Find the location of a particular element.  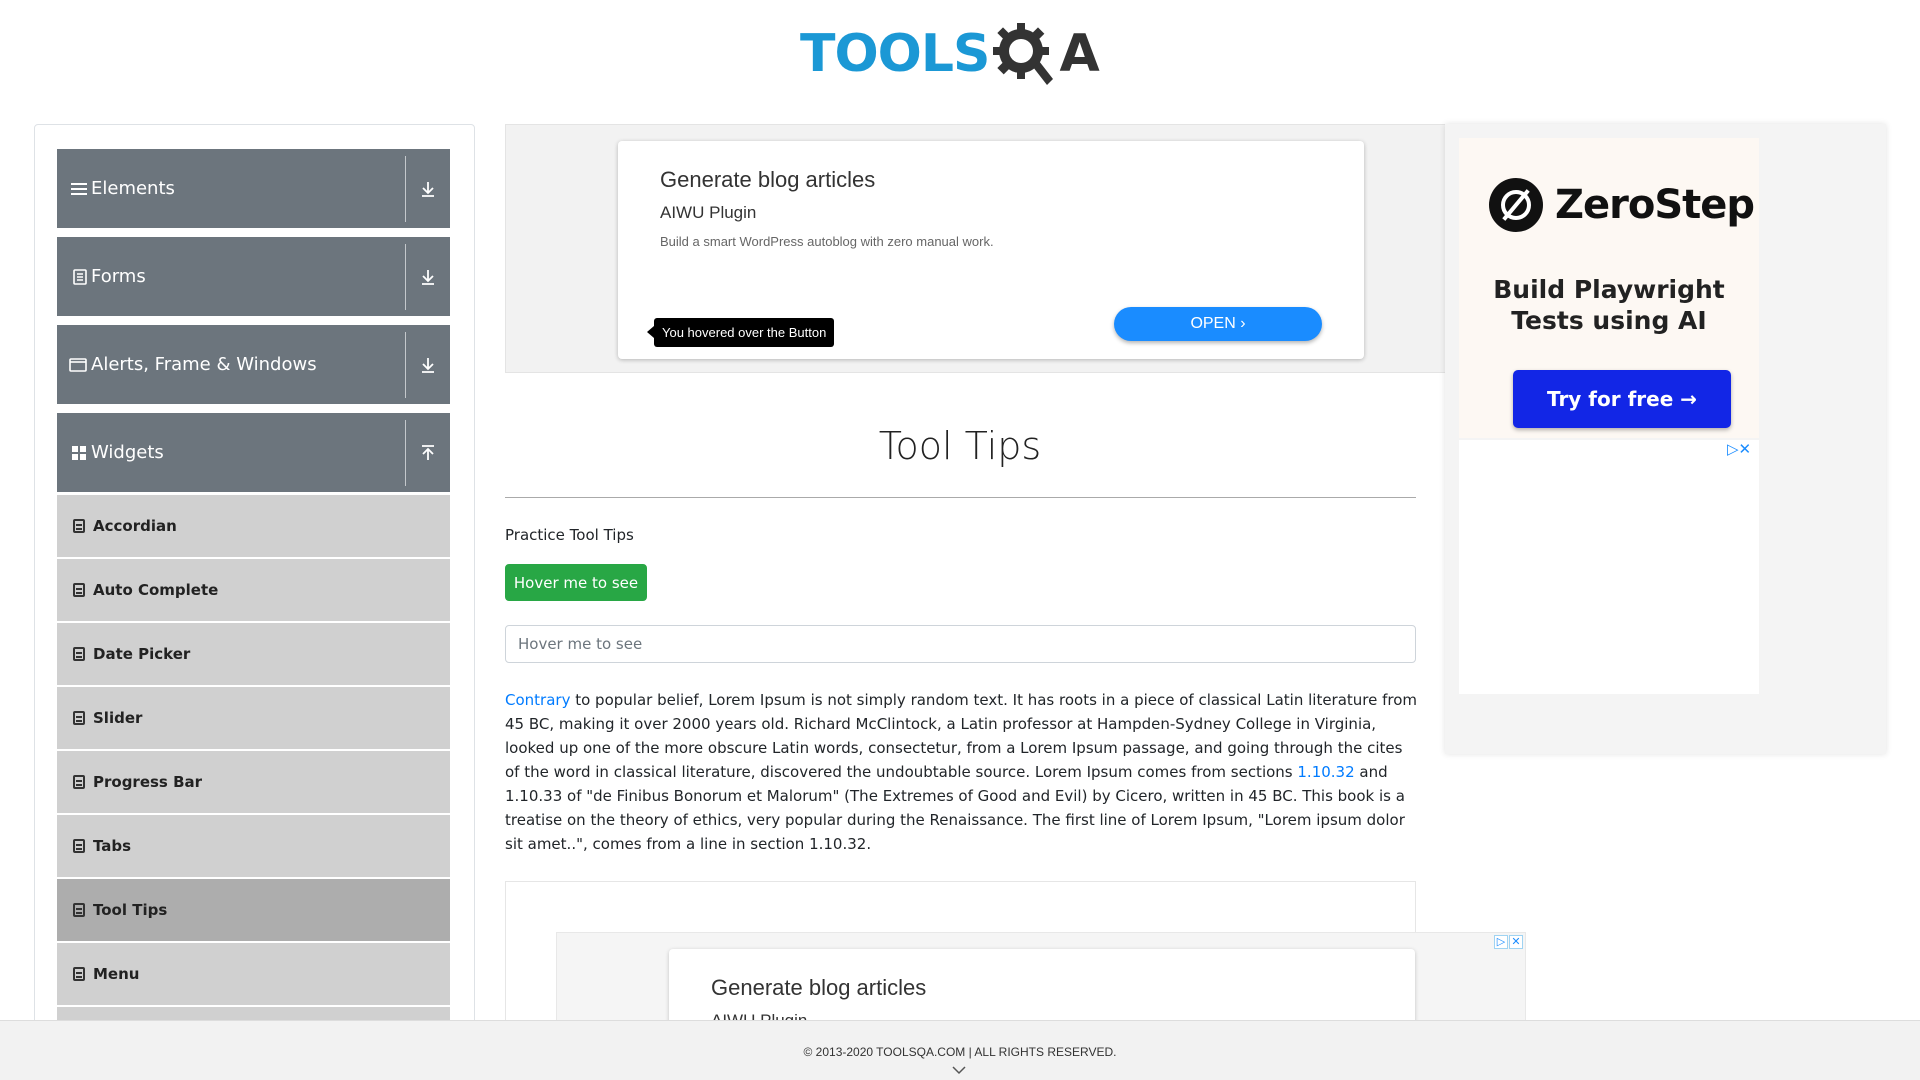

sidebar-item-label: Date Picker is located at coordinates (142, 654).